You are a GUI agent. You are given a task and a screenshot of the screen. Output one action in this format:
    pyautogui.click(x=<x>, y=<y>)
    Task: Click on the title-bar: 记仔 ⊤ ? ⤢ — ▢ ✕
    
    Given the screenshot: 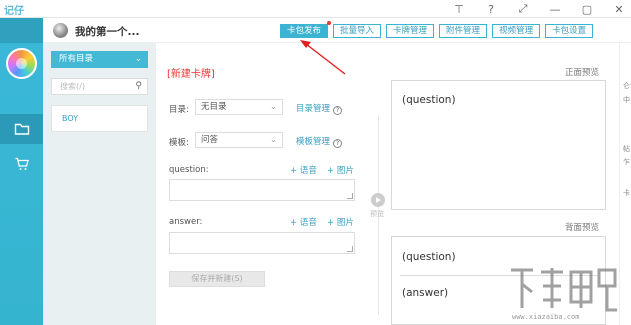 What is the action you would take?
    pyautogui.click(x=315, y=9)
    